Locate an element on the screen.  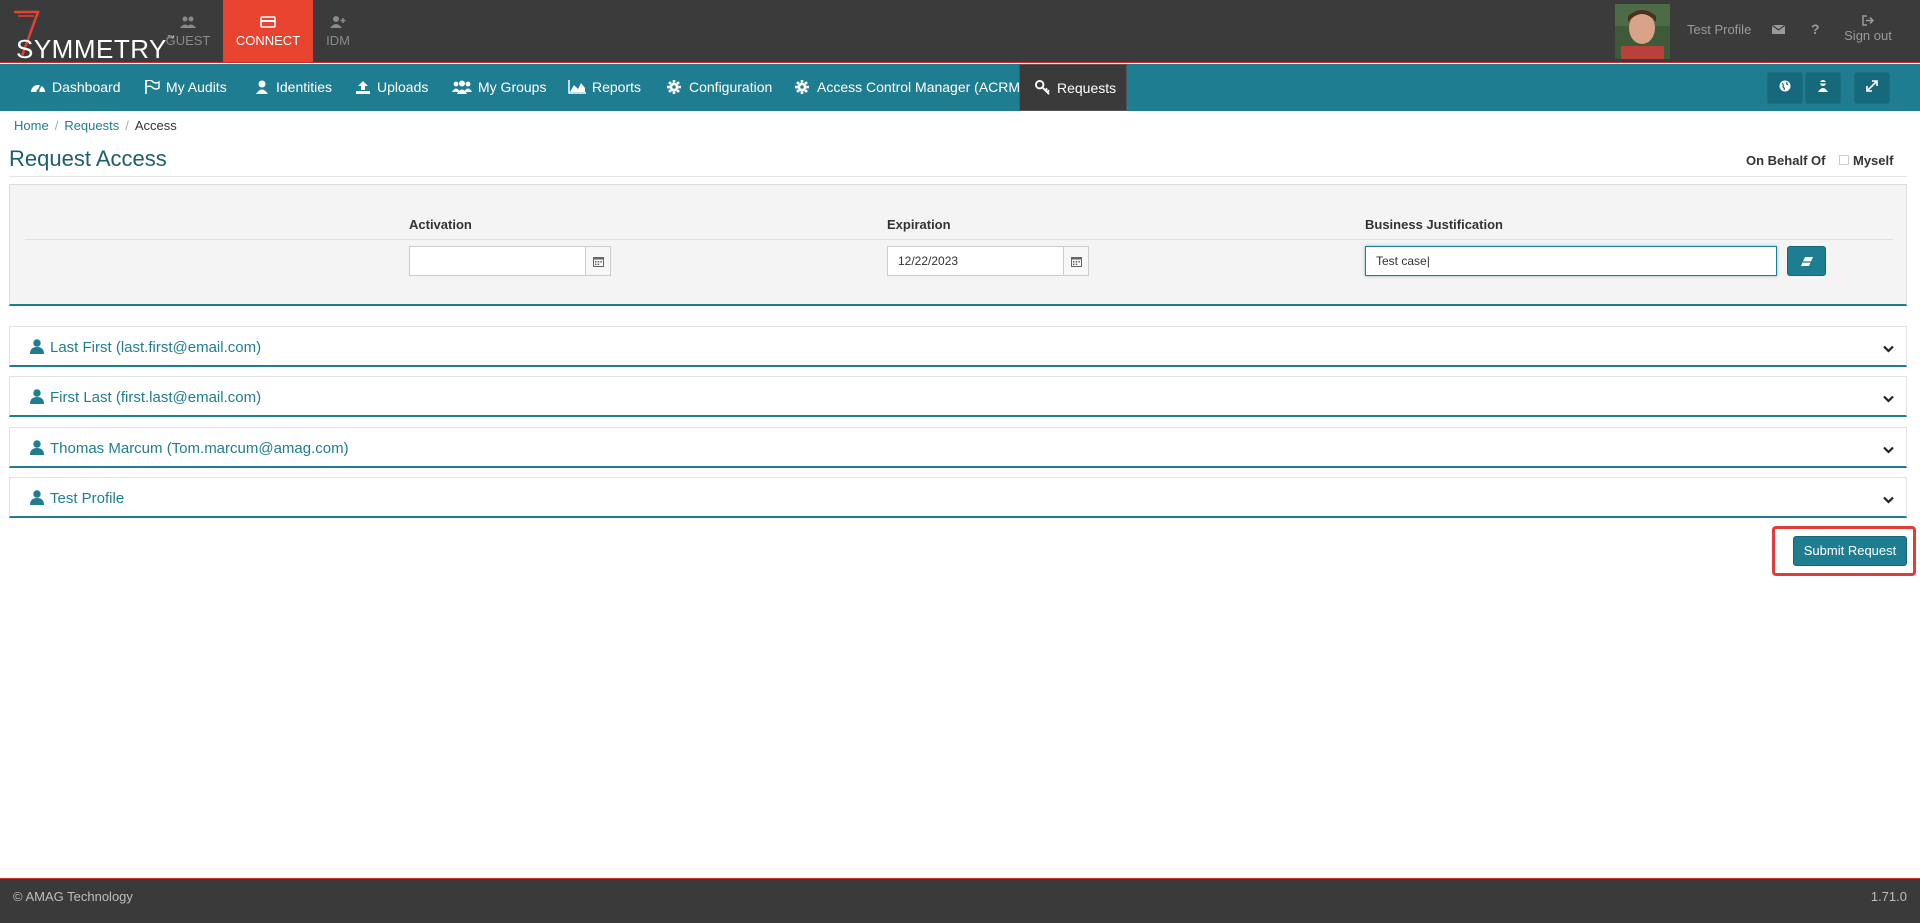
recipient-panel: First Last (first.last@email.com) is located at coordinates (958, 396).